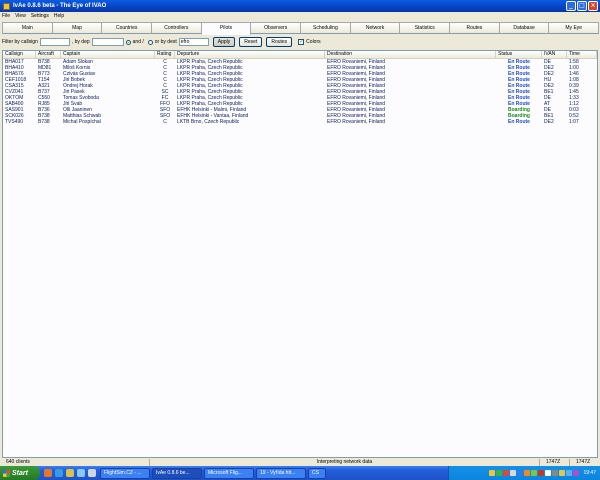 The width and height of the screenshot is (600, 480). Describe the element at coordinates (582, 54) in the screenshot. I see `column-header-time: Time` at that location.